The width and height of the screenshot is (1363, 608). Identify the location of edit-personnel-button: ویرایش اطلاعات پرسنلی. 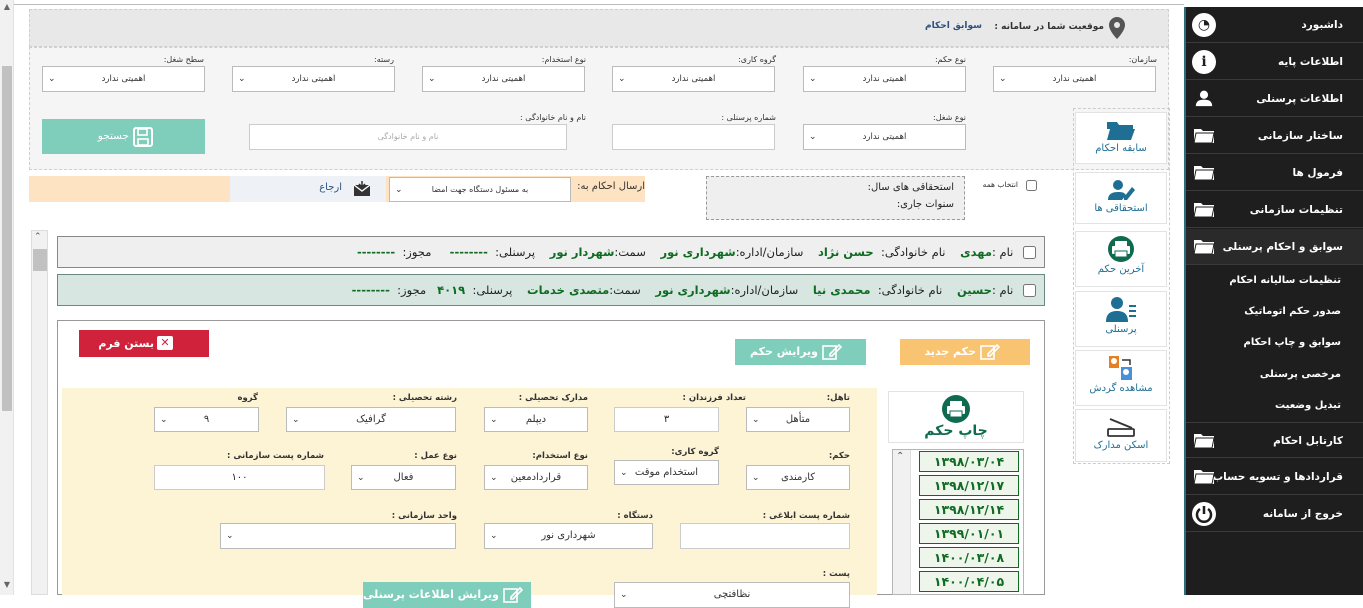
(447, 595).